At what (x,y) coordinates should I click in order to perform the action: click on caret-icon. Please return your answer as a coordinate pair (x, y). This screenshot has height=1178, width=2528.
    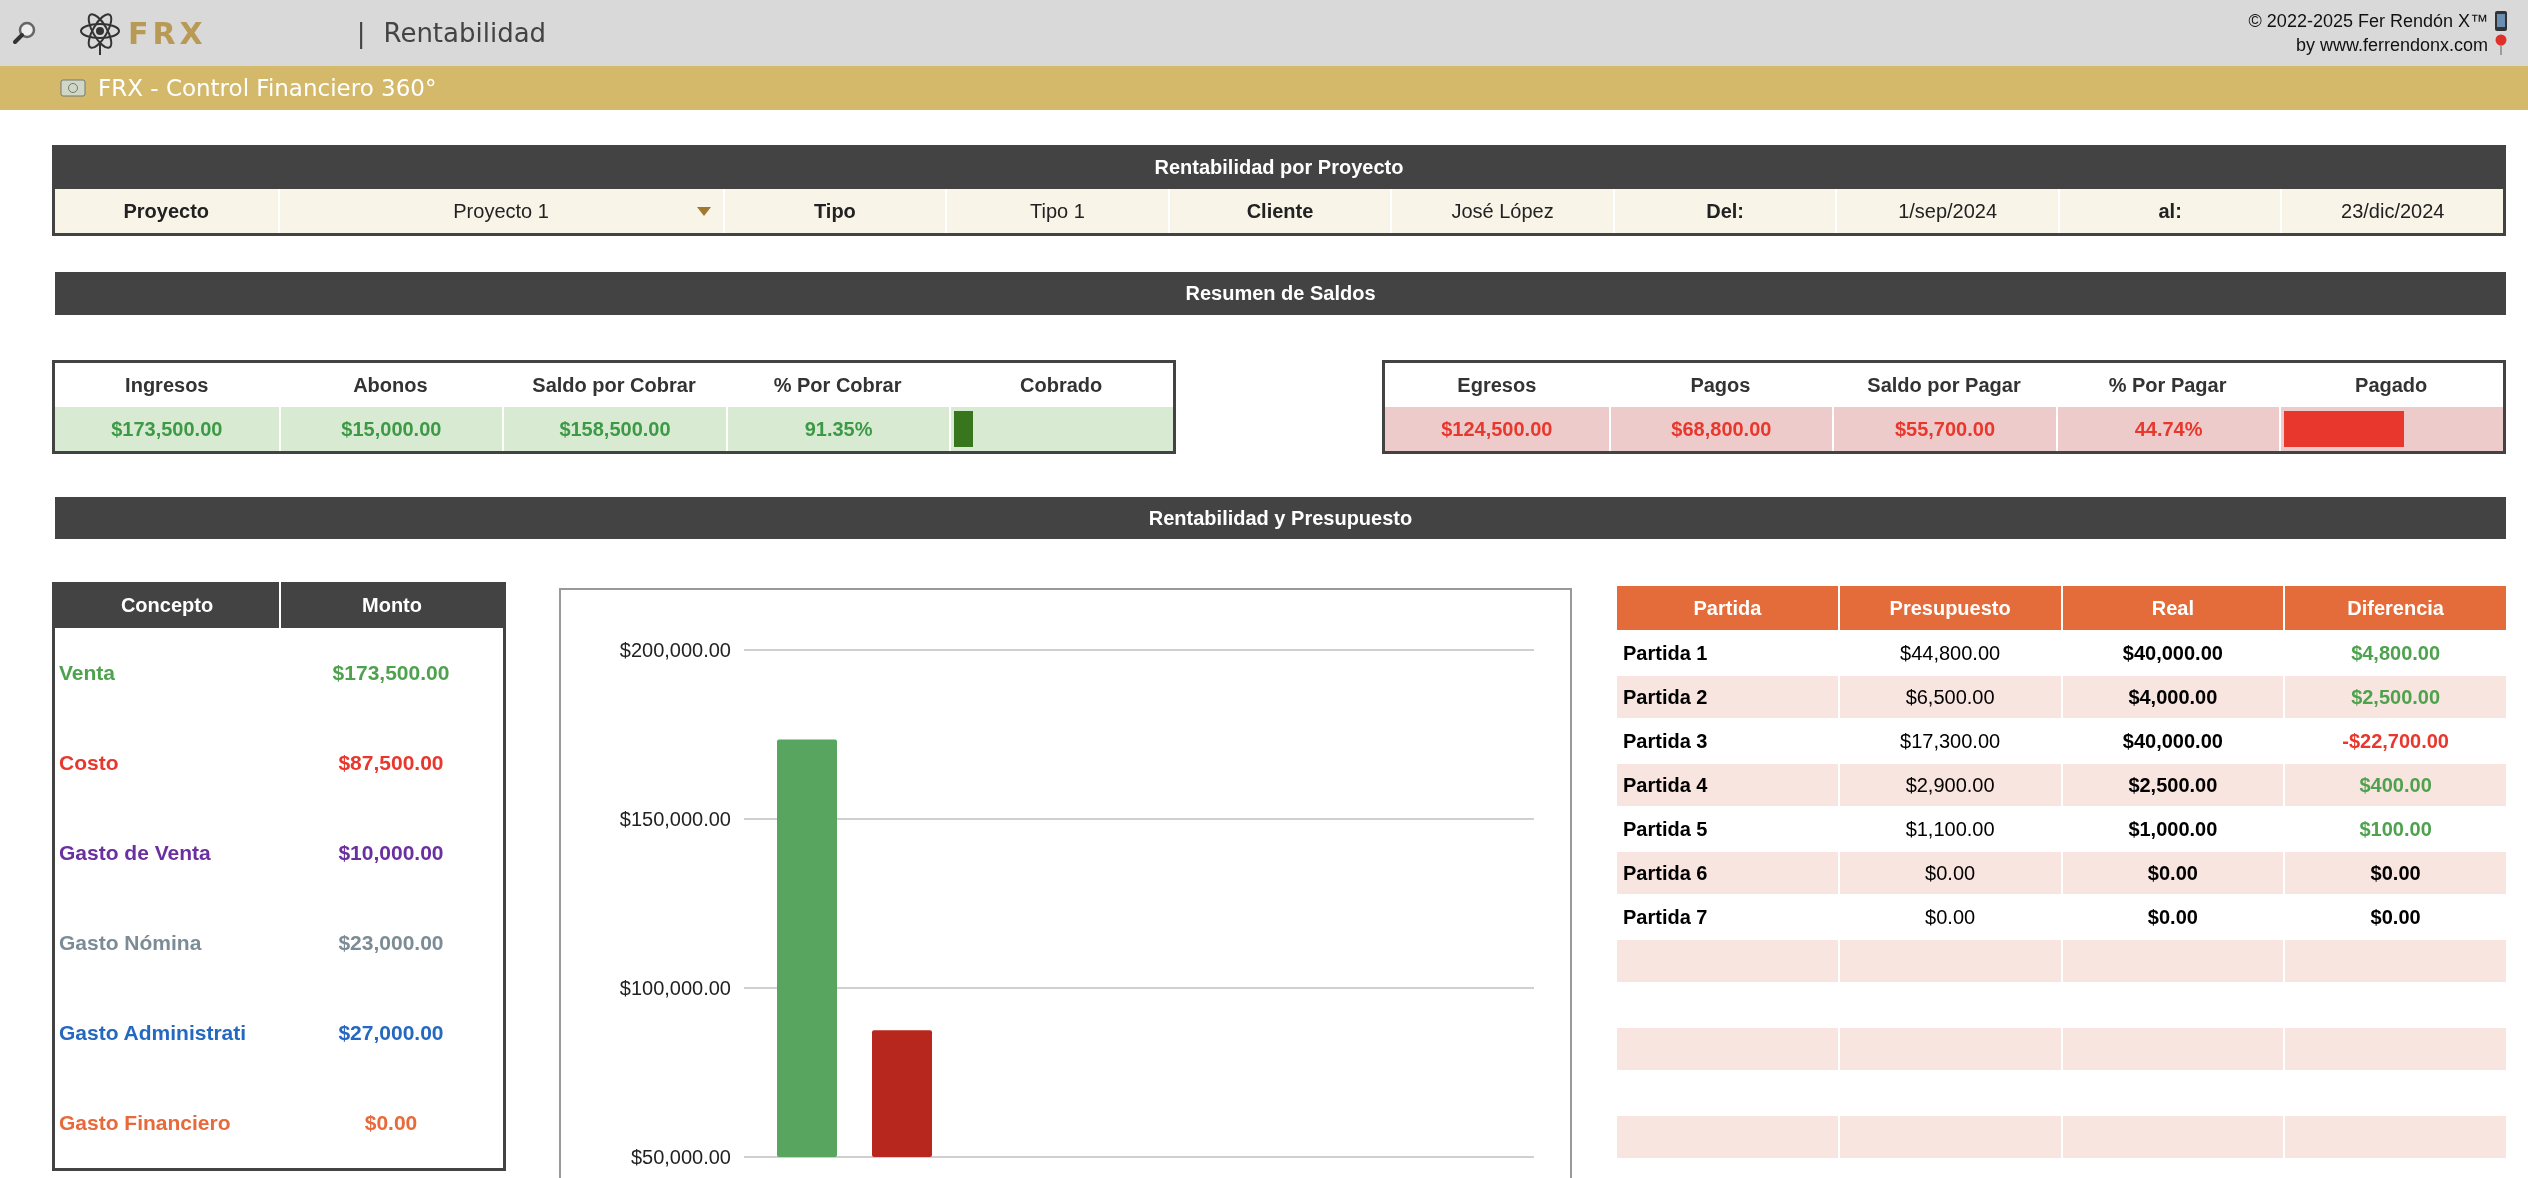
    Looking at the image, I should click on (703, 211).